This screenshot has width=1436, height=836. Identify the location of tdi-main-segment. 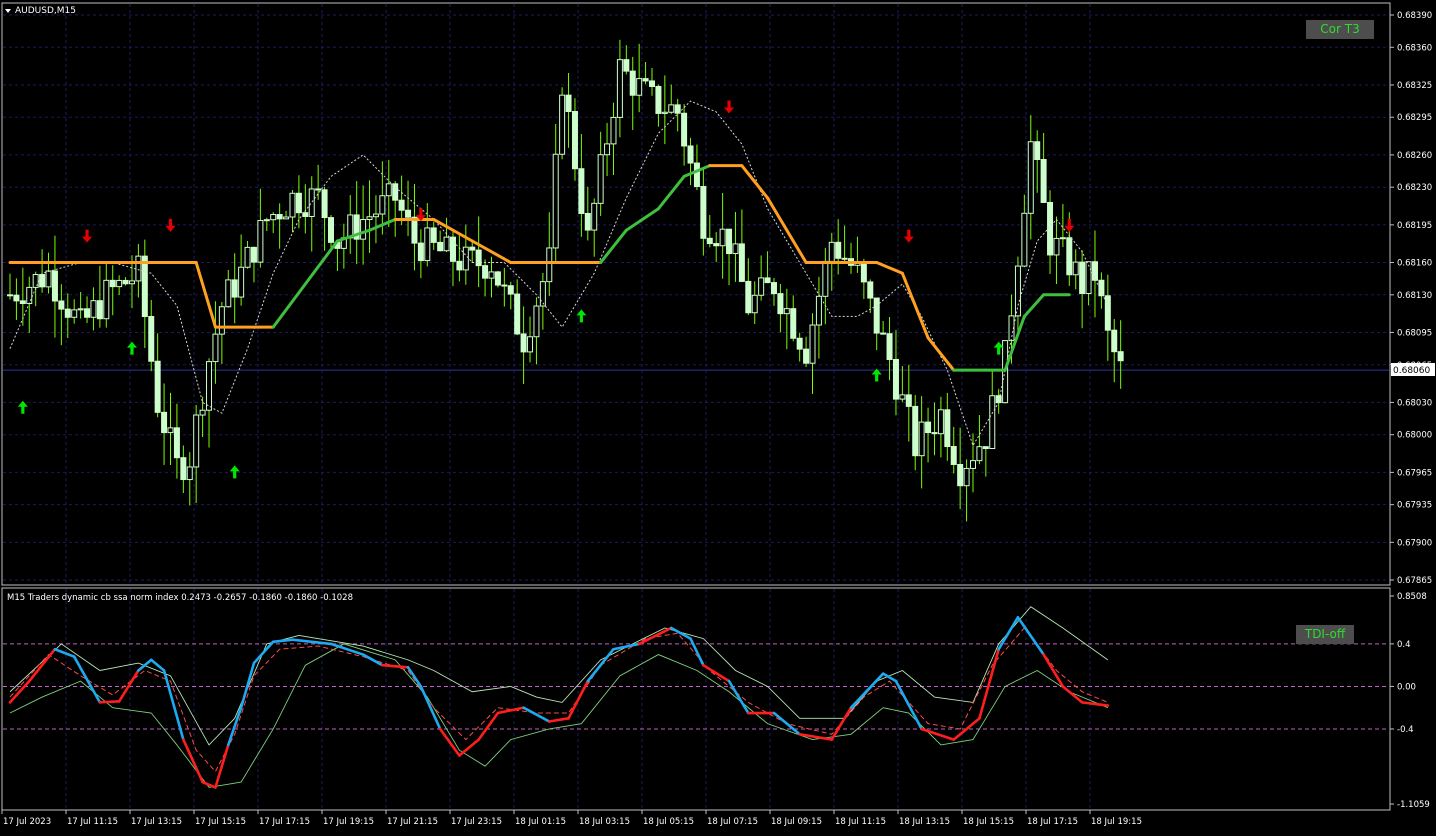
(109, 702).